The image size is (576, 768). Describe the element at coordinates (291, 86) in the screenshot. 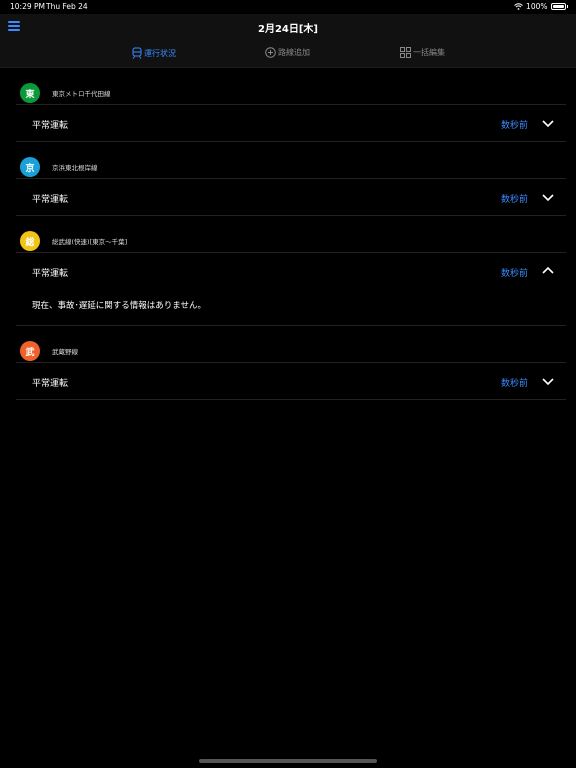

I see `route-header: 東 東京メトロ千代田線` at that location.